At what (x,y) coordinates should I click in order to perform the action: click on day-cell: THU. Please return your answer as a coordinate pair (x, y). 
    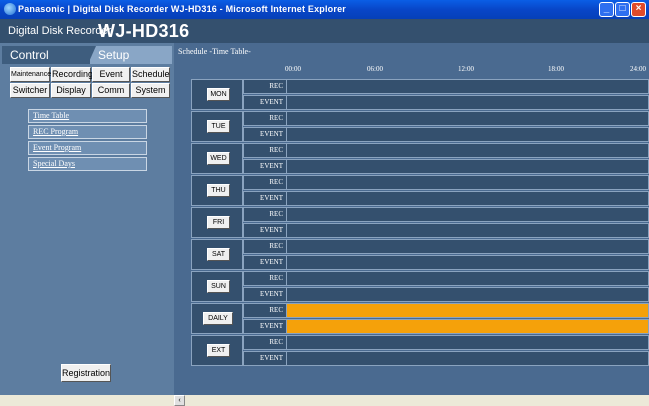
    Looking at the image, I should click on (217, 190).